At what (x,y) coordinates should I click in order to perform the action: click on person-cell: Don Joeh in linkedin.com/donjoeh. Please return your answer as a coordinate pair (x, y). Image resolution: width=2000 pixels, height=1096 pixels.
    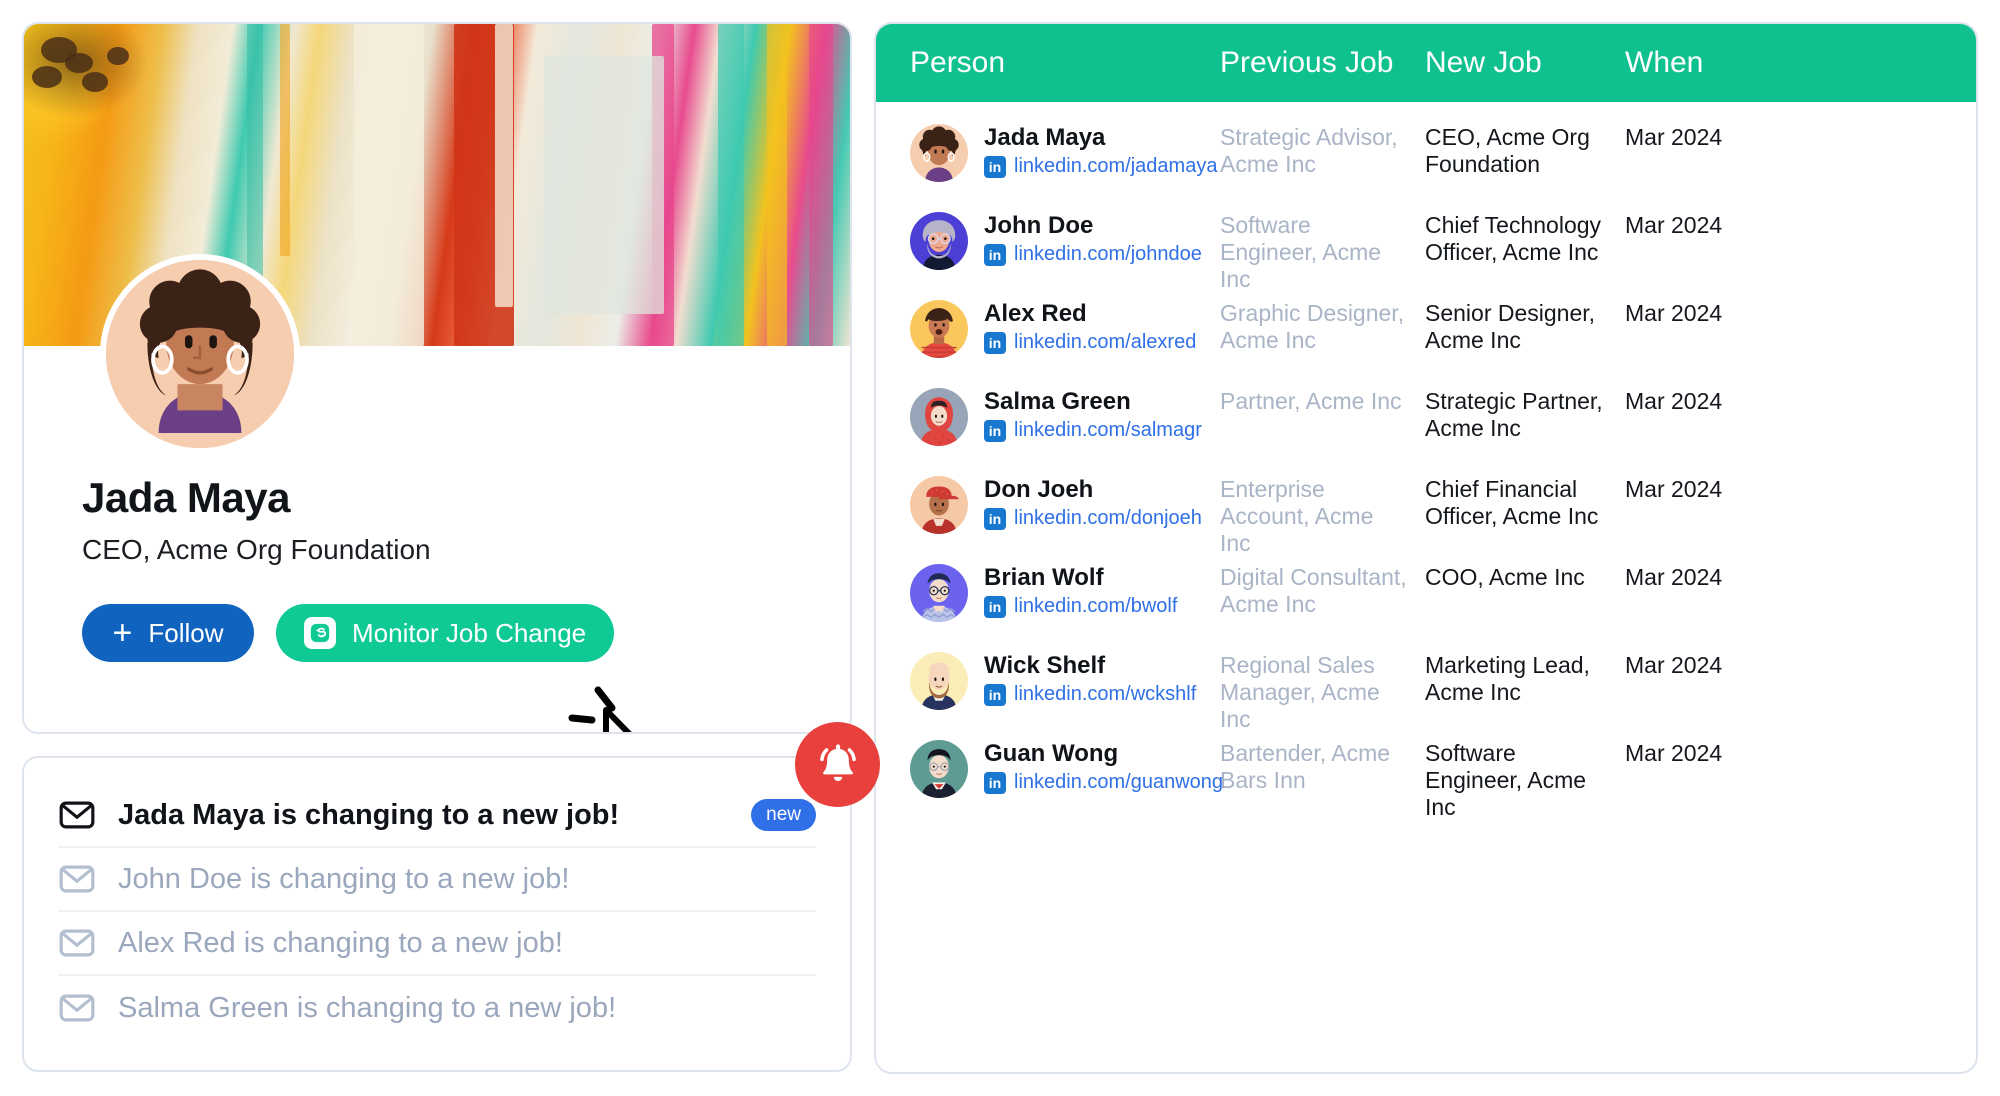
    Looking at the image, I should click on (1065, 505).